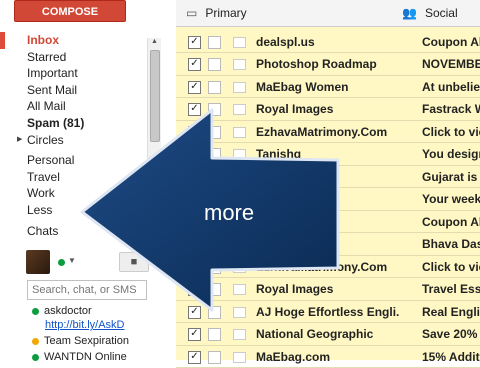  I want to click on email-row: ✓ Gujarat is, so click(328, 177).